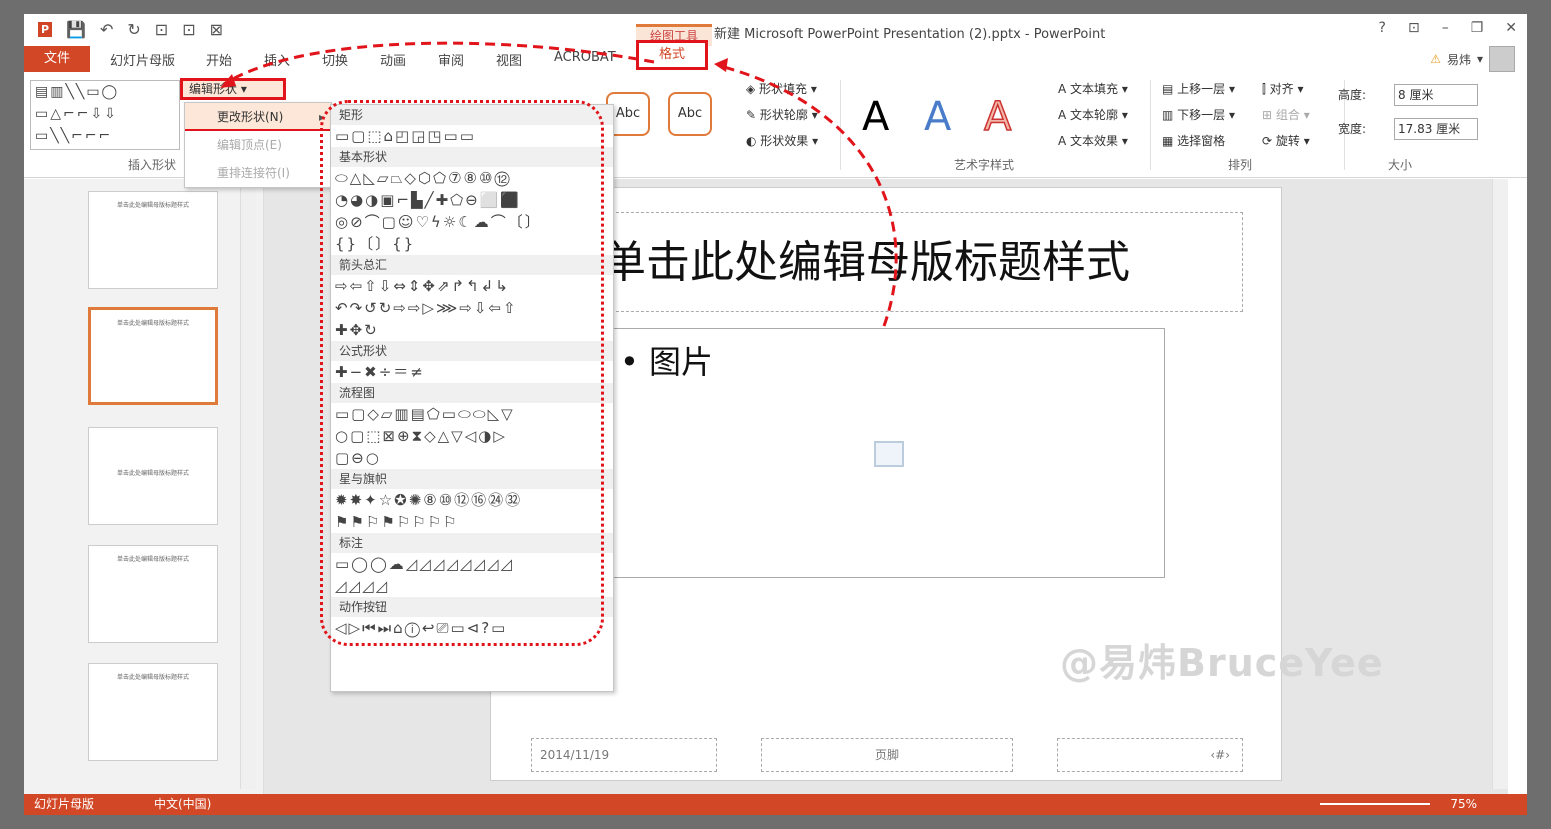  What do you see at coordinates (1375, 804) in the screenshot?
I see `zoom-slider` at bounding box center [1375, 804].